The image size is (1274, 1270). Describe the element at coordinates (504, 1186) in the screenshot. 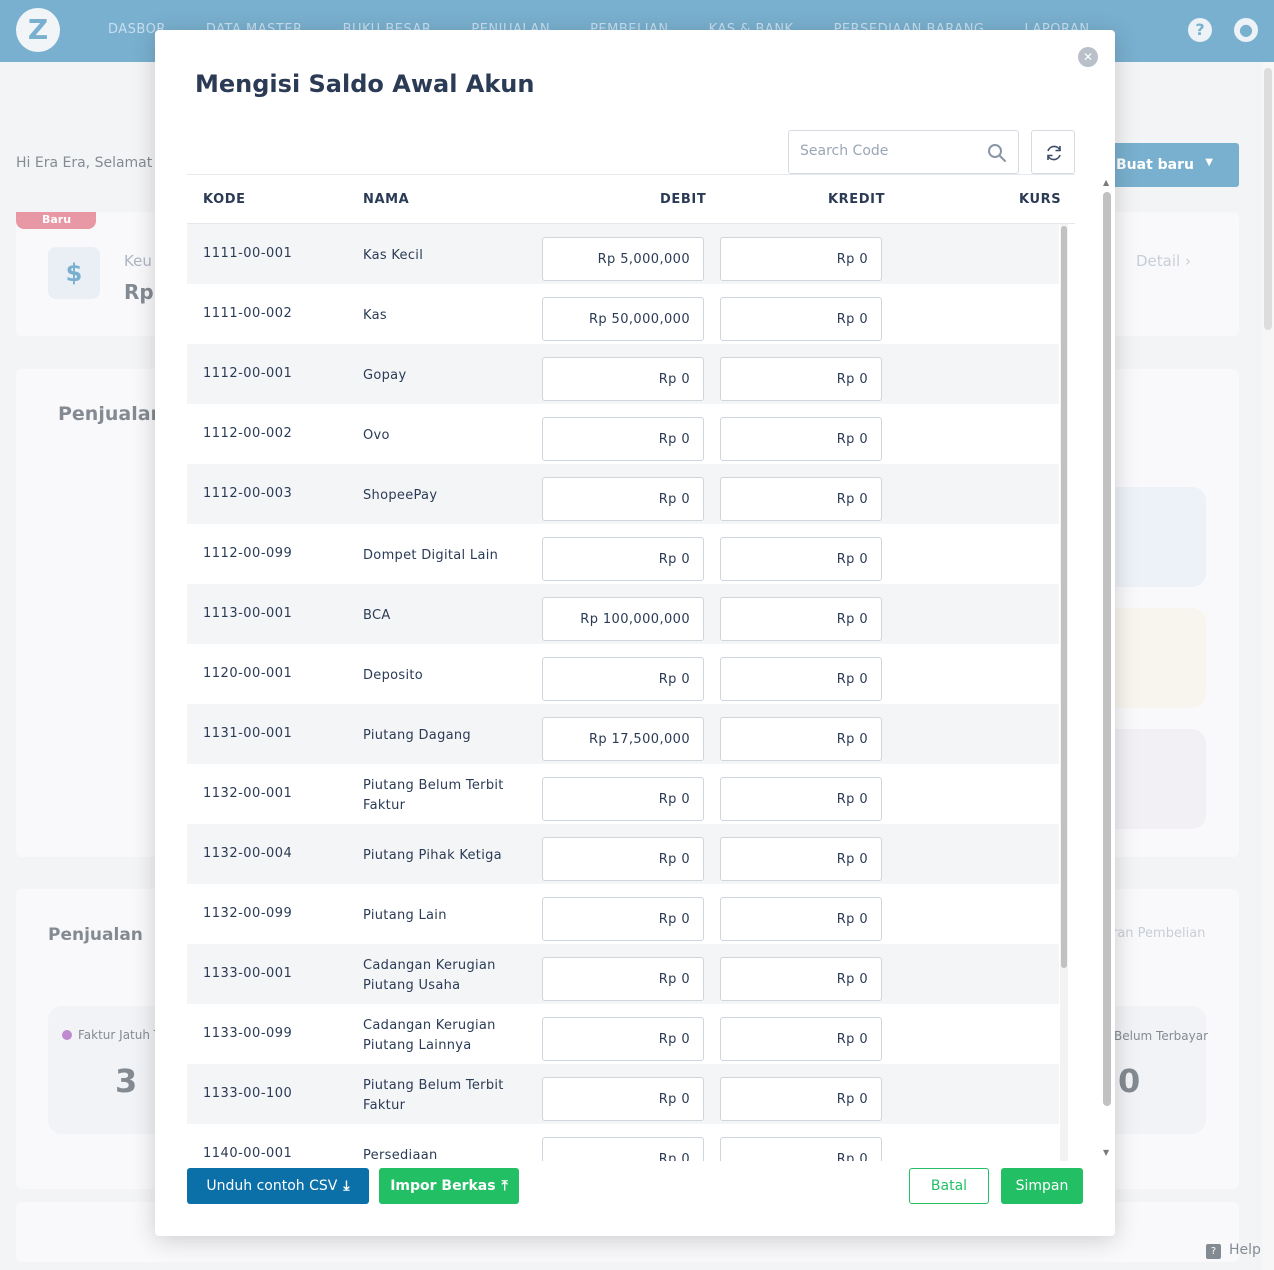

I see `upload-icon: ⤒` at that location.